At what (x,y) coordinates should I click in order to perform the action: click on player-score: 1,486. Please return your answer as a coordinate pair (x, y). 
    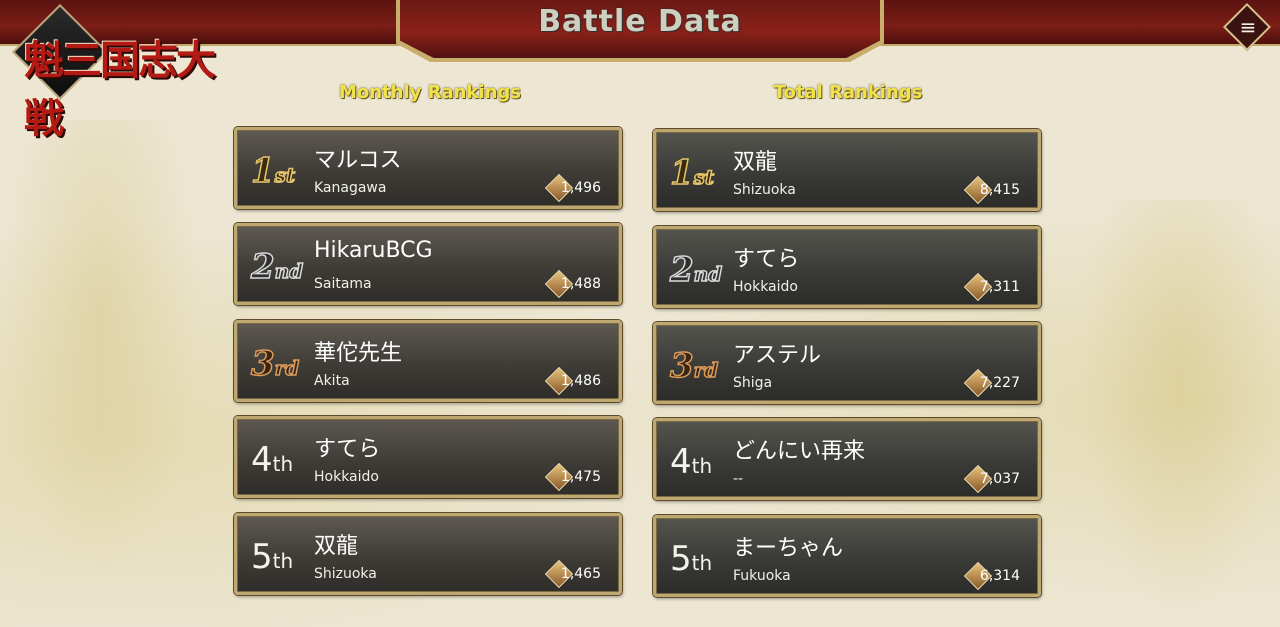
    Looking at the image, I should click on (580, 381).